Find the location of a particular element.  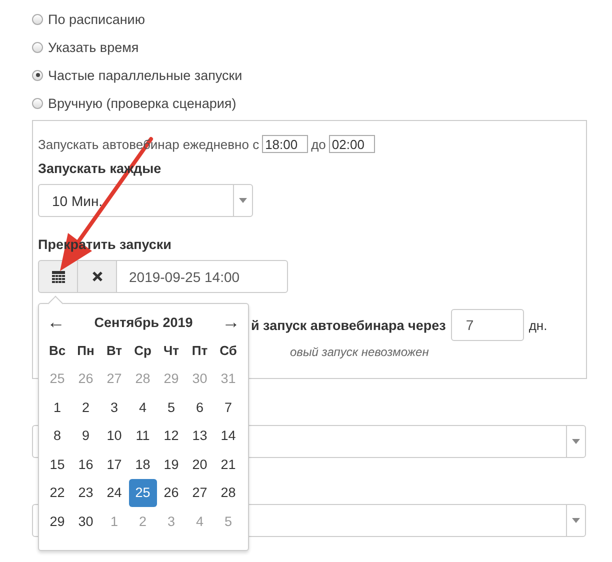

radio-label: Частые параллельные запуски is located at coordinates (145, 75).